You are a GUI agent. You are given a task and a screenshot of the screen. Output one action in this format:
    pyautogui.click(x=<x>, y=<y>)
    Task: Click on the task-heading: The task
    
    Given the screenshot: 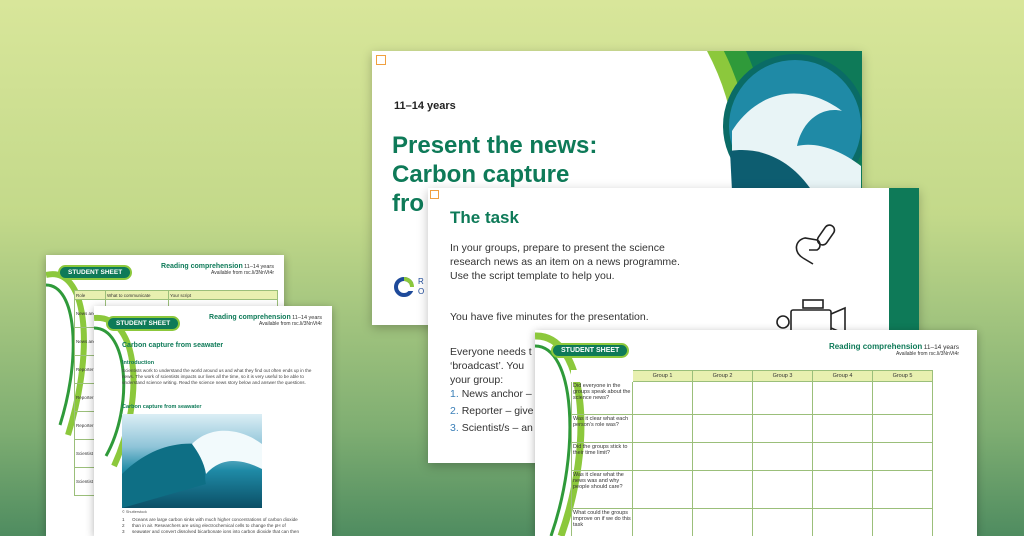 What is the action you would take?
    pyautogui.click(x=484, y=217)
    